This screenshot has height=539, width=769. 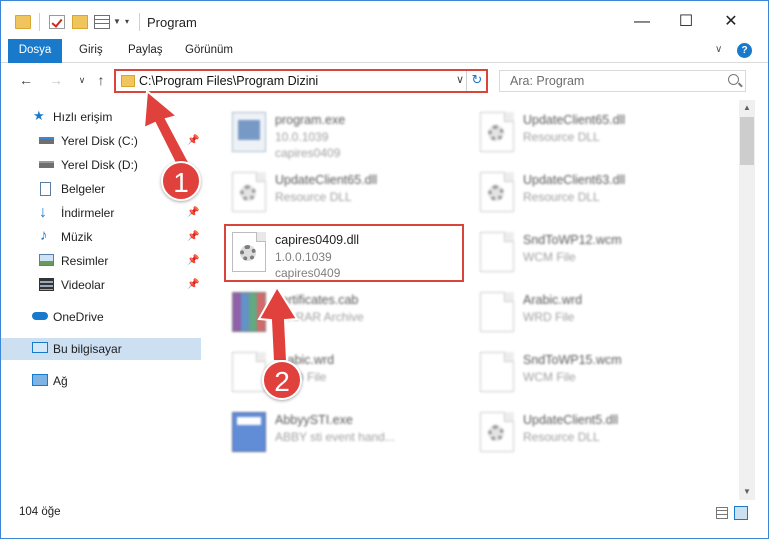 I want to click on file-item: UpdateClient5.dll Resource DLL, so click(x=596, y=434).